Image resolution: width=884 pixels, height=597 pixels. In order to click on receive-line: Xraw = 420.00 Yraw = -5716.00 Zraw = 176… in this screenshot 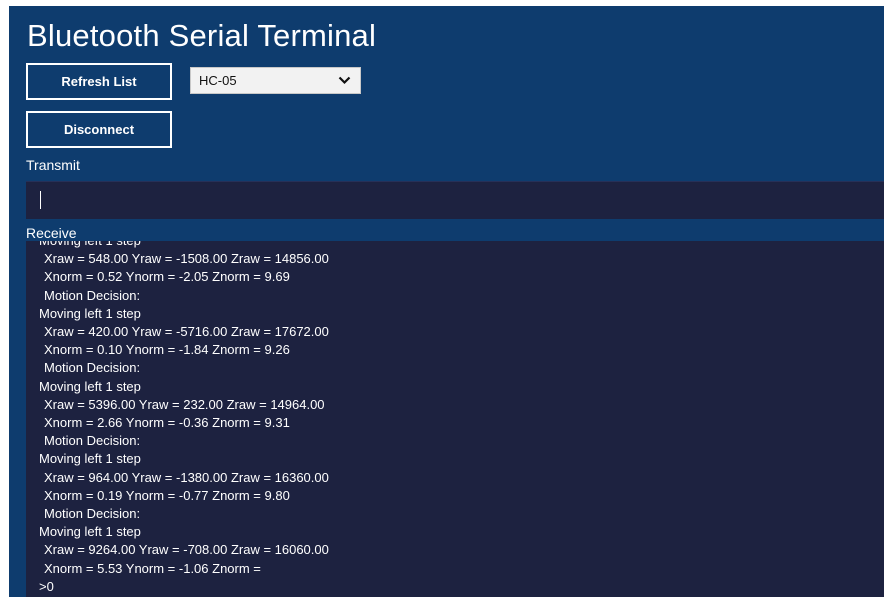, I will do `click(186, 332)`.